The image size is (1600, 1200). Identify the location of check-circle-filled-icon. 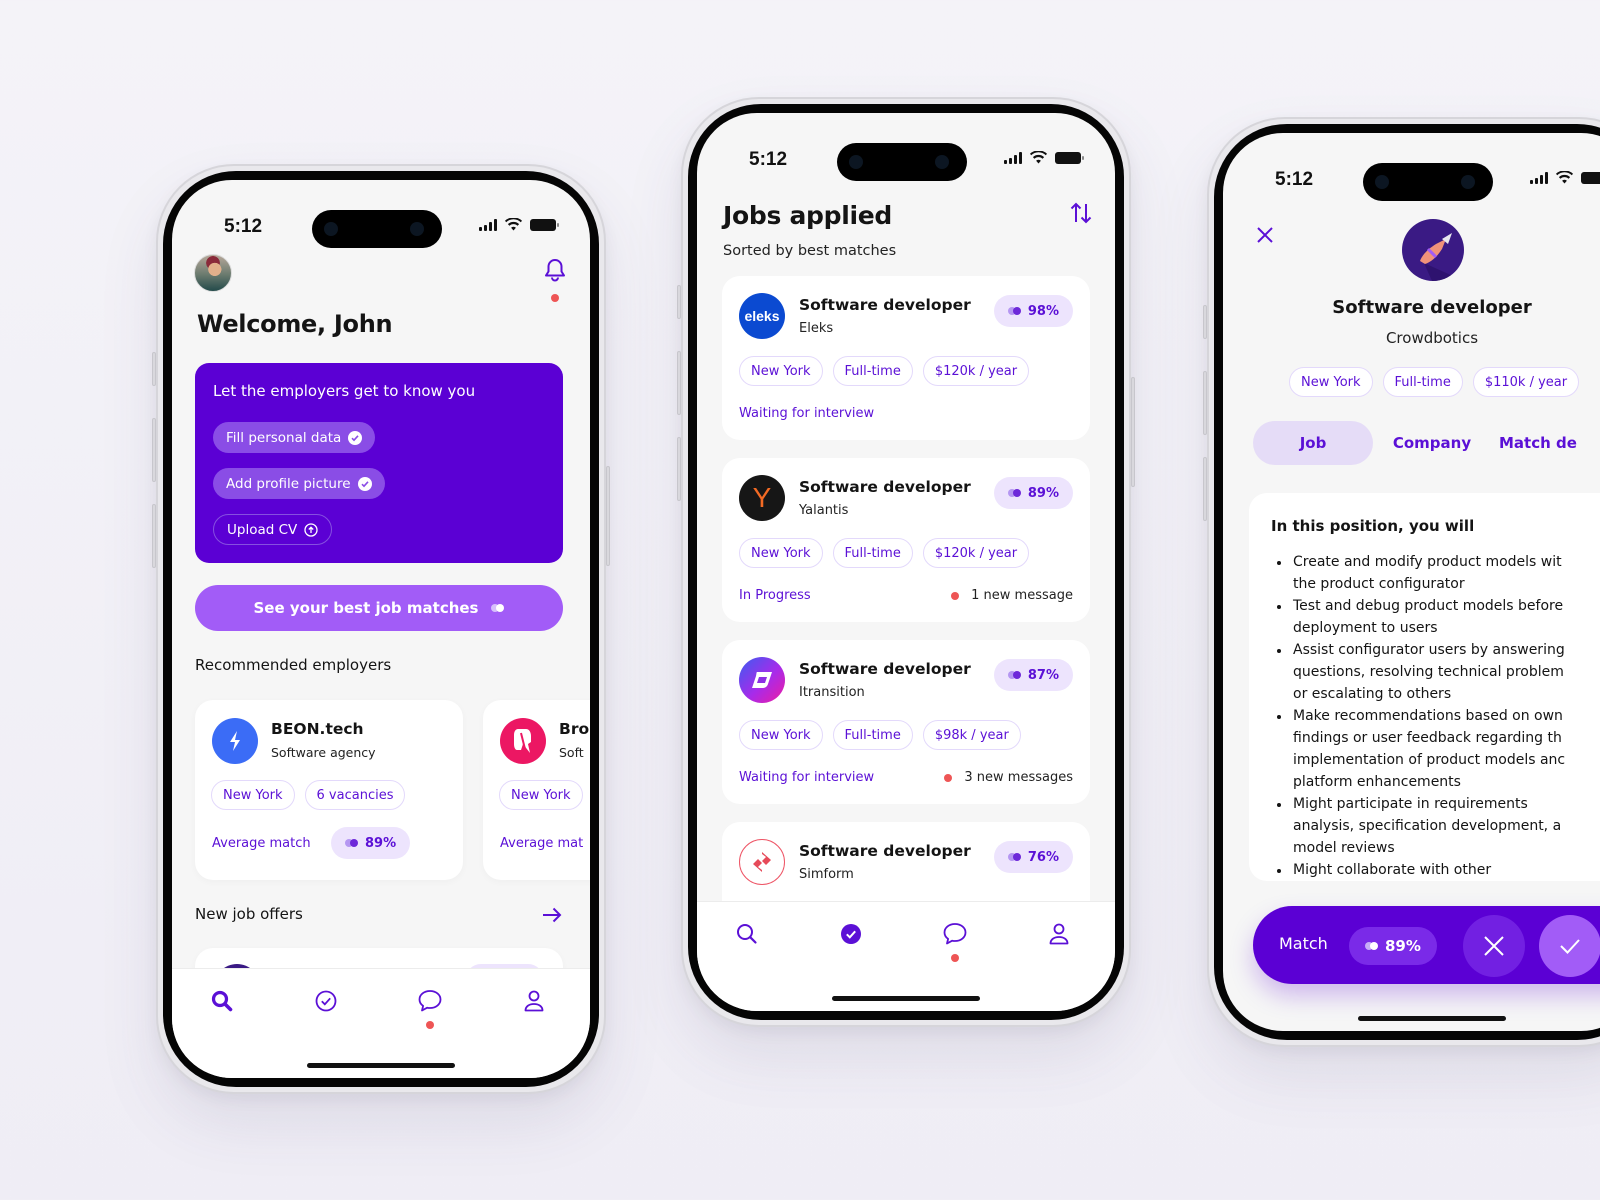
(851, 934).